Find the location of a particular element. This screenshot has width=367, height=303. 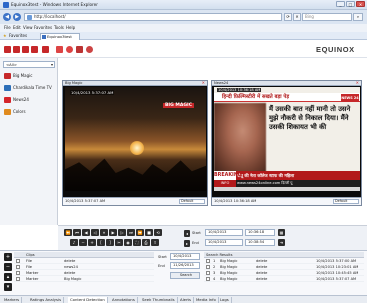

remove-clip-icon: − is located at coordinates (8, 267).